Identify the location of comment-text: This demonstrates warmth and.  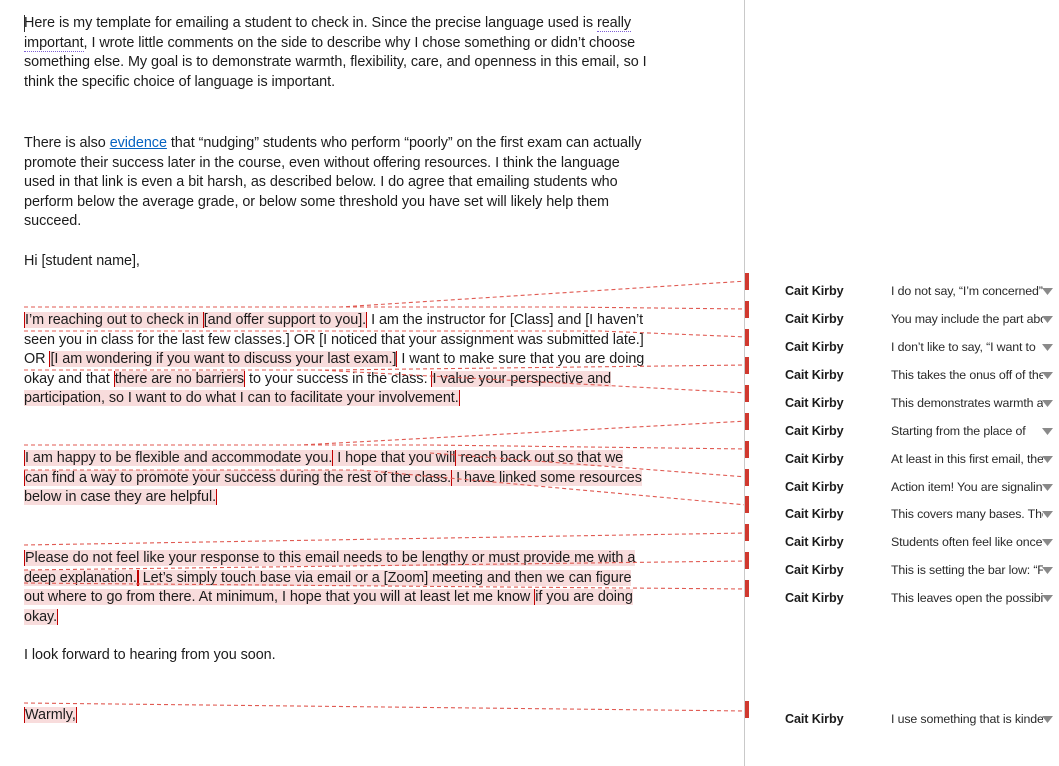
(967, 403).